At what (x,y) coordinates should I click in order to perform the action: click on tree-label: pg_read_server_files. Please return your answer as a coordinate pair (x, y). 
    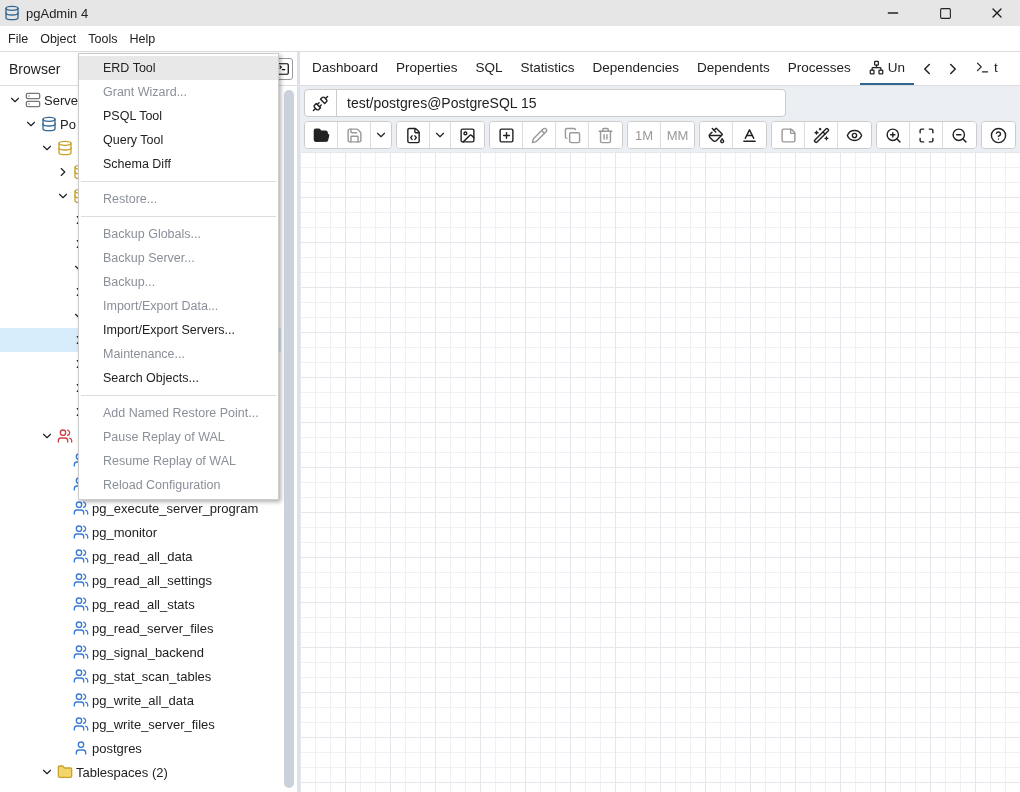
    Looking at the image, I should click on (153, 628).